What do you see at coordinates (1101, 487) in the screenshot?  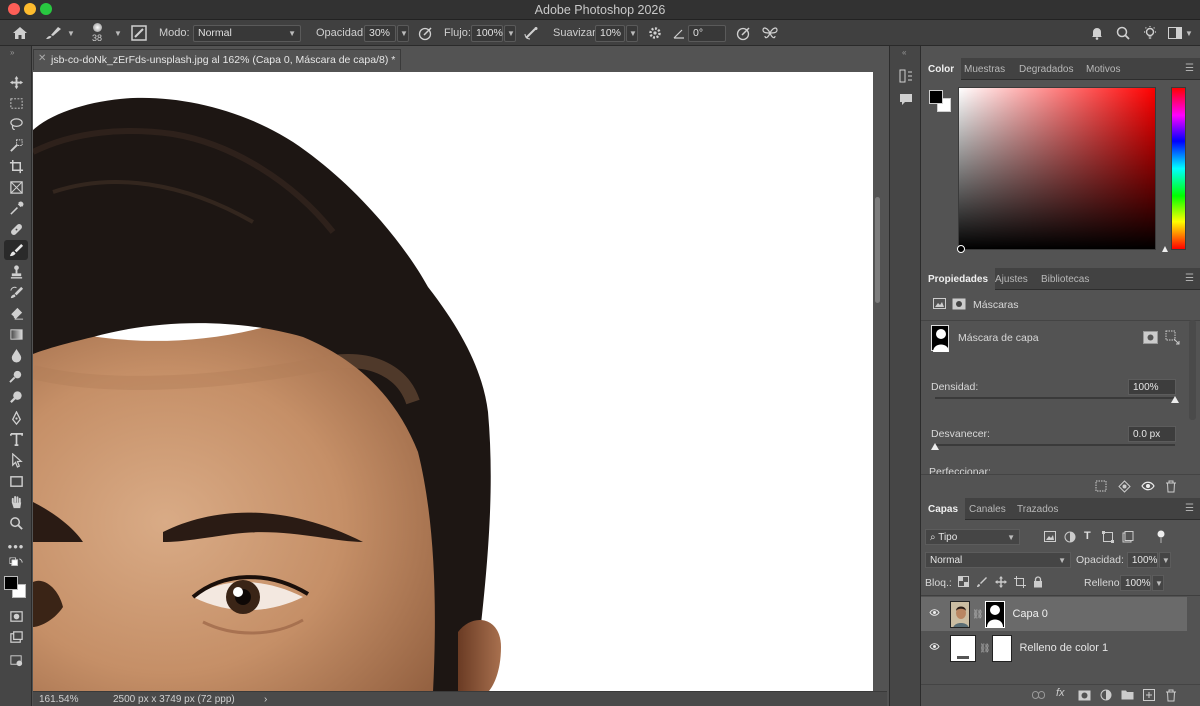 I see `load-selection-icon` at bounding box center [1101, 487].